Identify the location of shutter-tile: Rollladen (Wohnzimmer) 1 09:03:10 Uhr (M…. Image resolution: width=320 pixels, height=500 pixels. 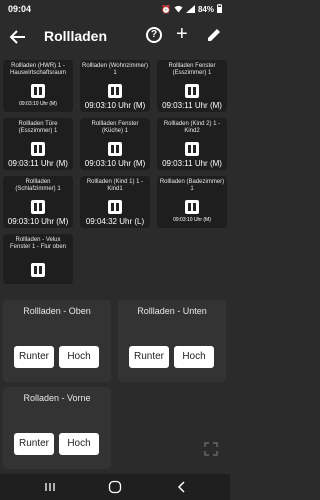
(115, 86).